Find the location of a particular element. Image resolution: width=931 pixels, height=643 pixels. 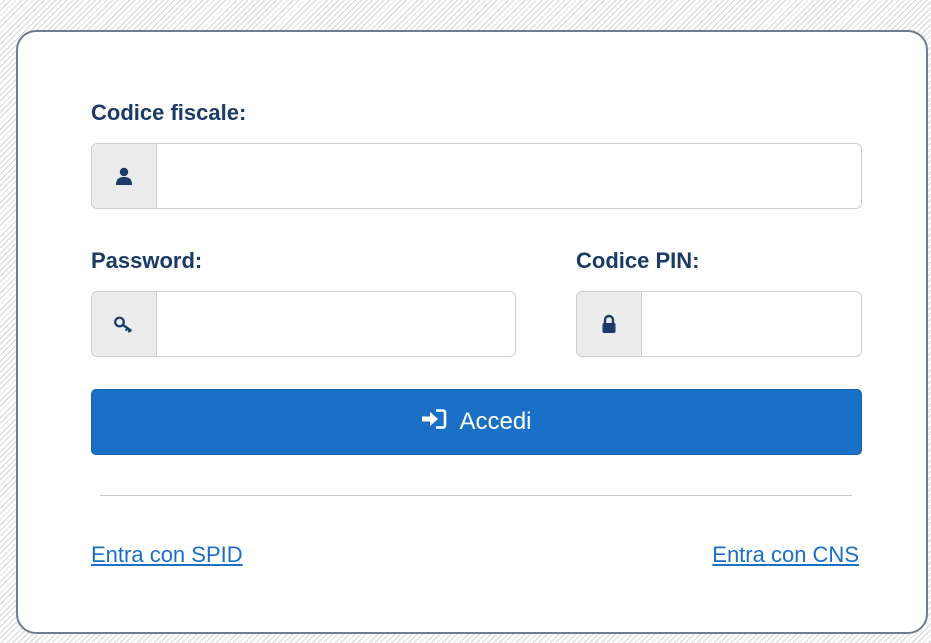

codice-pin-label: Codice PIN: is located at coordinates (638, 260).